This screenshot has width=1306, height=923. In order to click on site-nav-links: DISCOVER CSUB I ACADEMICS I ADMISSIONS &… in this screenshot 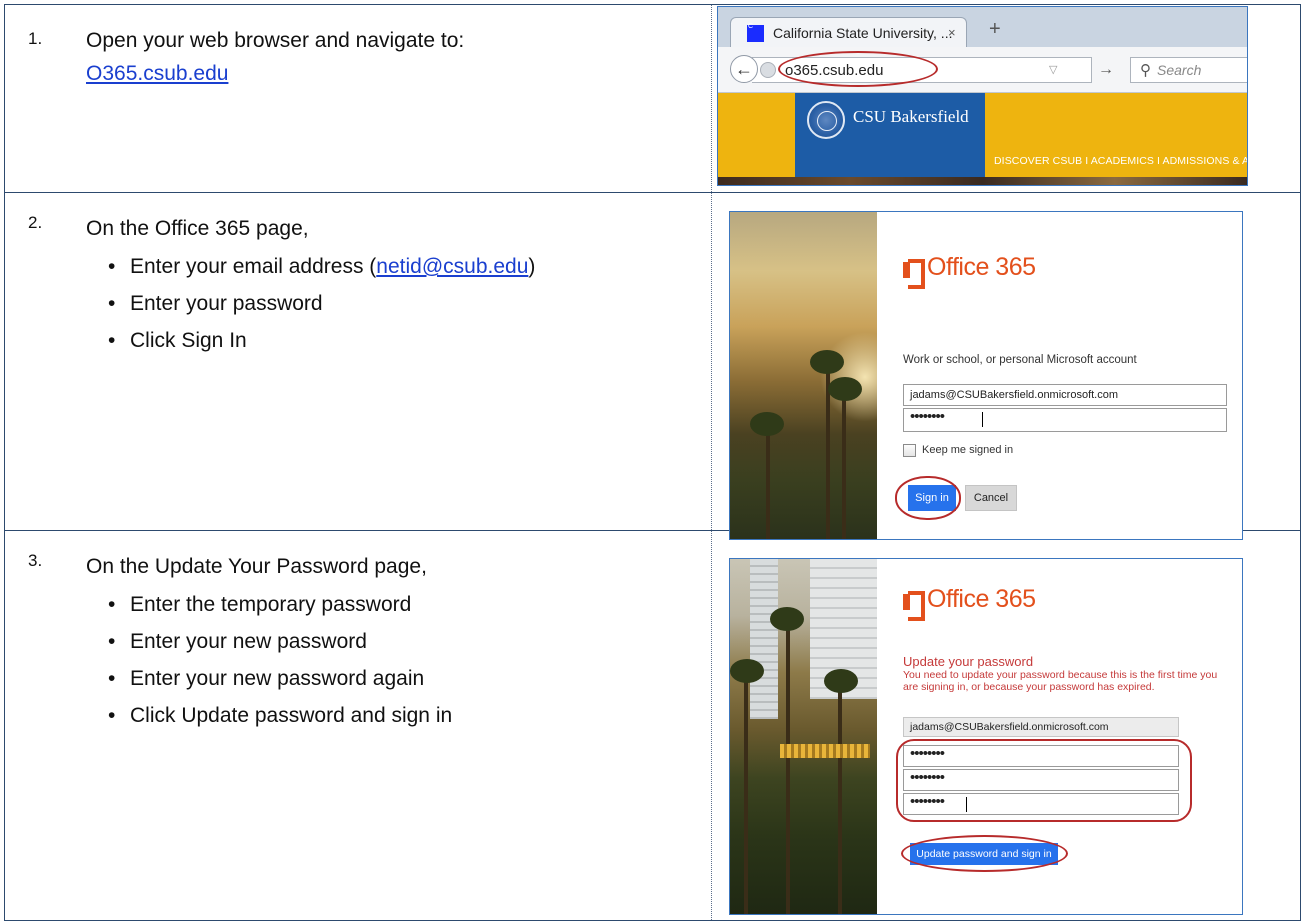, I will do `click(1120, 161)`.